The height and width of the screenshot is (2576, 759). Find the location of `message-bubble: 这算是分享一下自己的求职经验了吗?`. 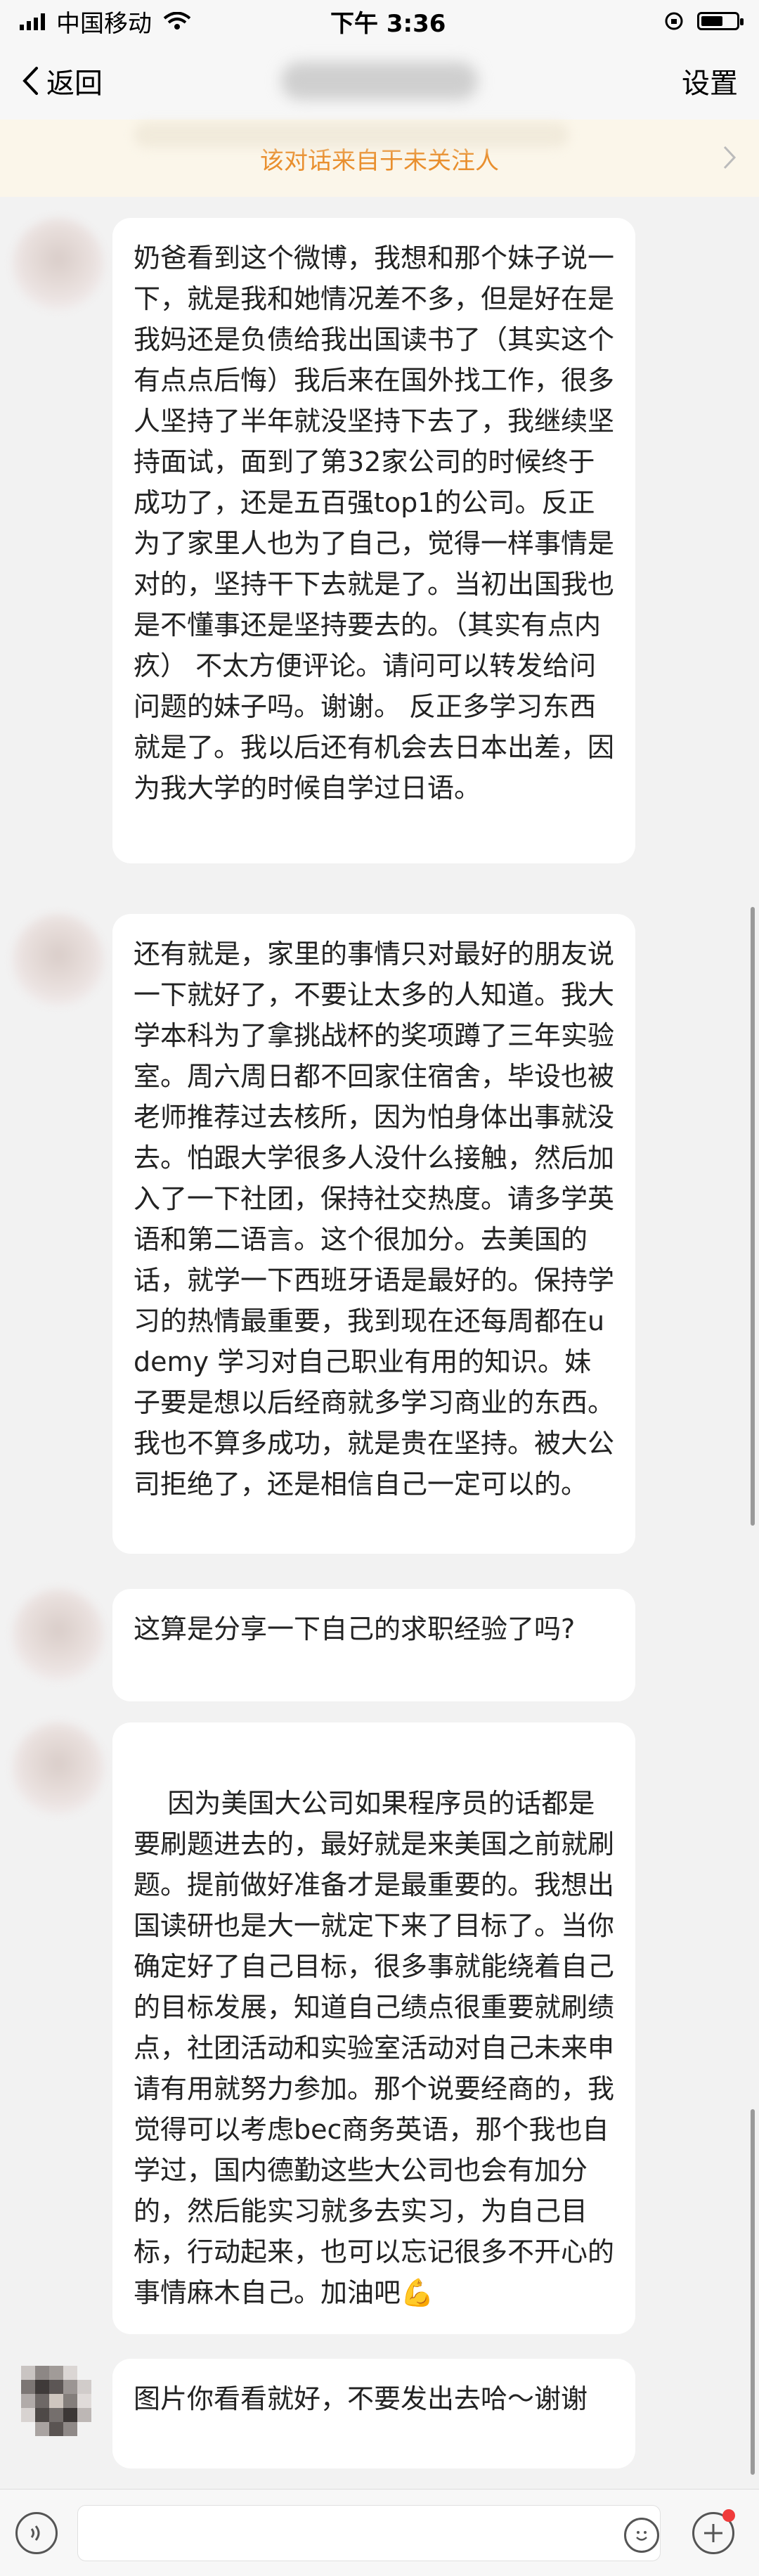

message-bubble: 这算是分享一下自己的求职经验了吗? is located at coordinates (373, 1645).